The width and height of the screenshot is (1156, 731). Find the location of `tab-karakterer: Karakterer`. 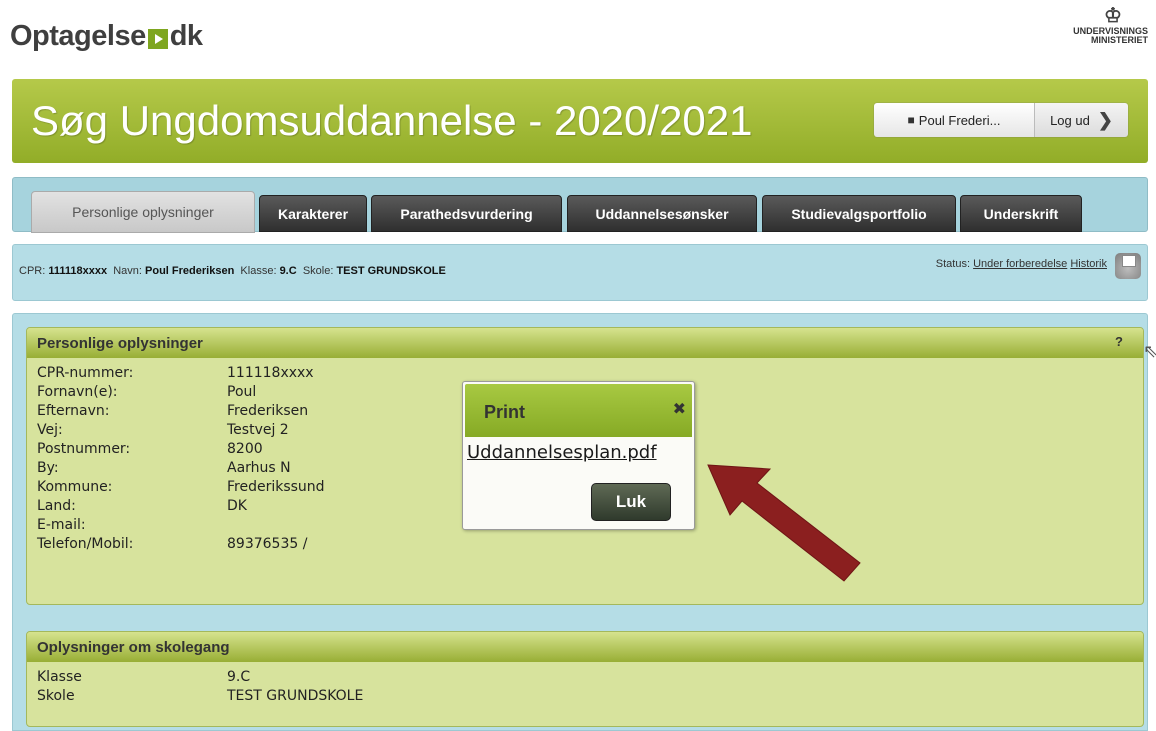

tab-karakterer: Karakterer is located at coordinates (313, 213).